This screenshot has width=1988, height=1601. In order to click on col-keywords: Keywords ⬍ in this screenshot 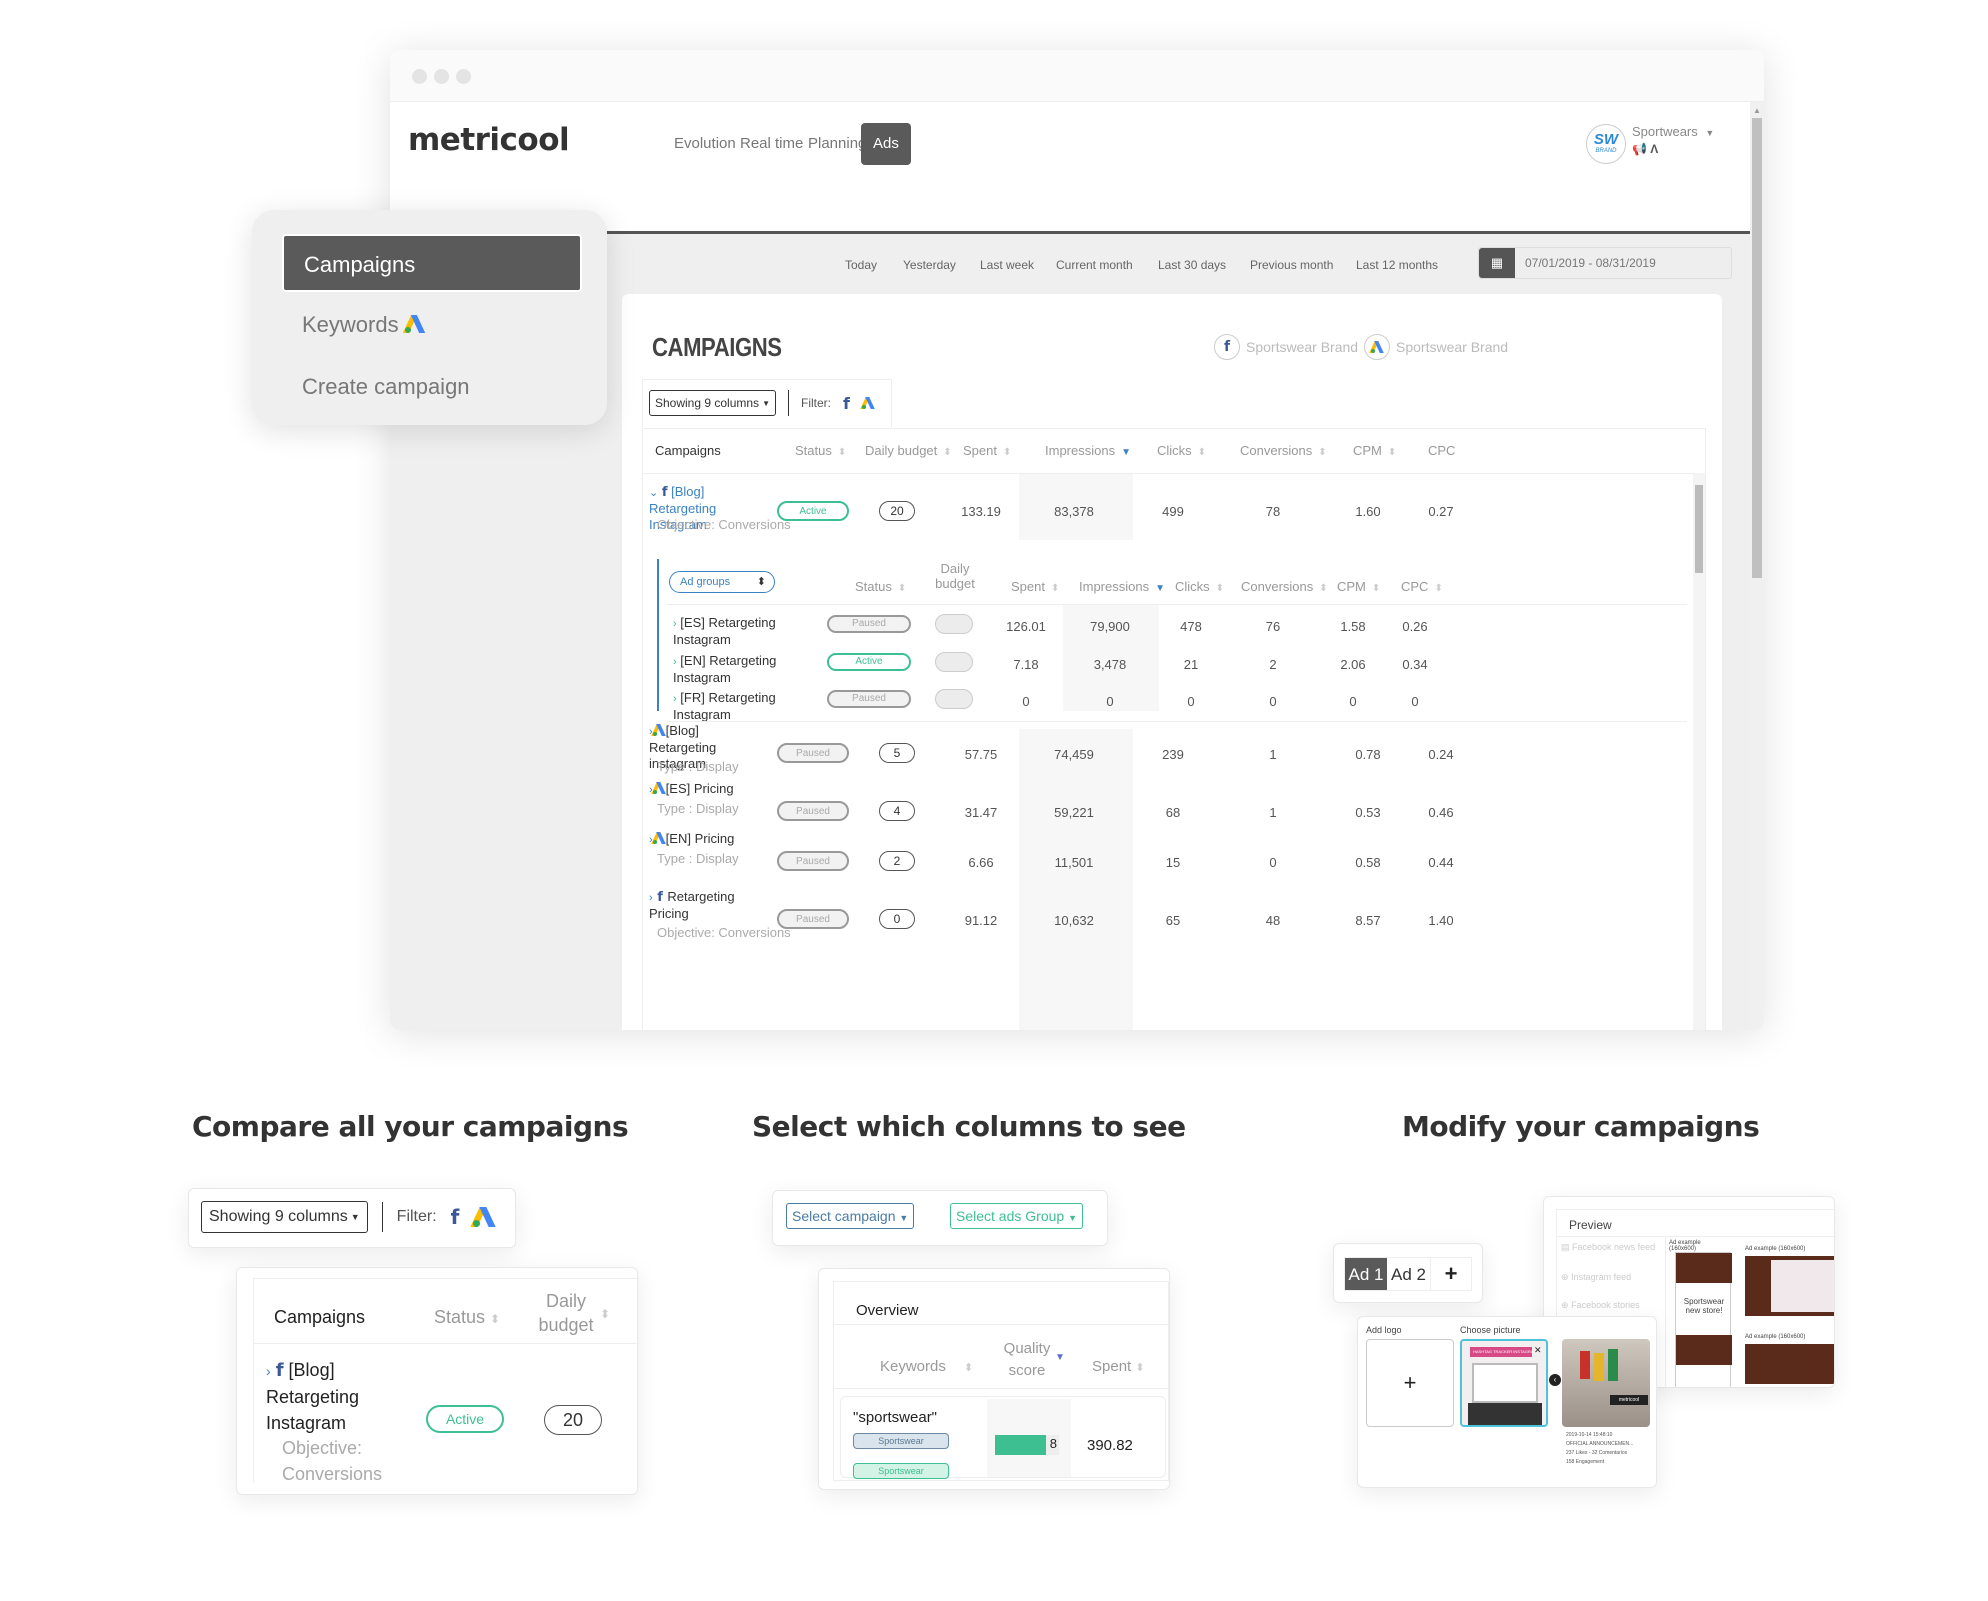, I will do `click(926, 1366)`.